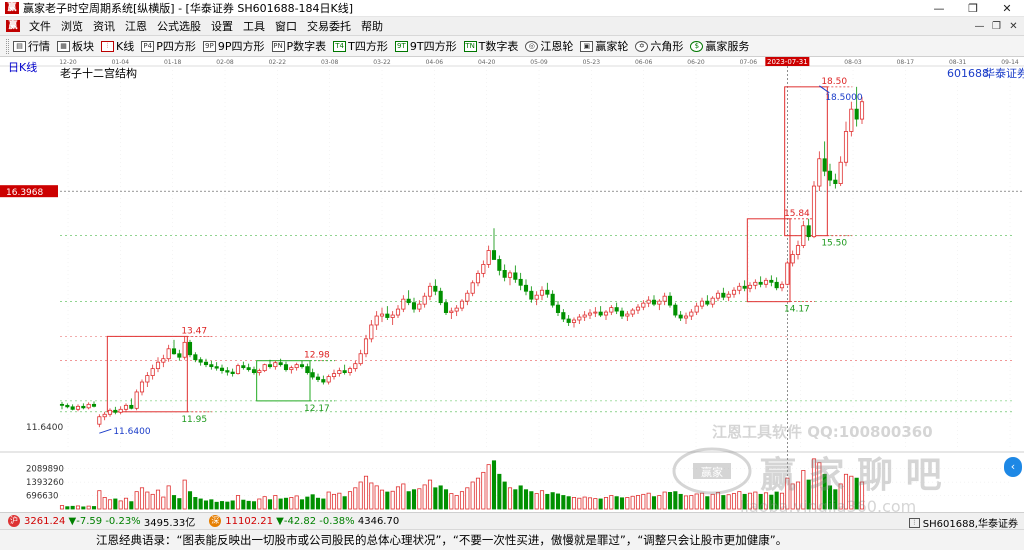  What do you see at coordinates (604, 46) in the screenshot?
I see `toolbar-winner-wheel-button: ▣ 赢家轮` at bounding box center [604, 46].